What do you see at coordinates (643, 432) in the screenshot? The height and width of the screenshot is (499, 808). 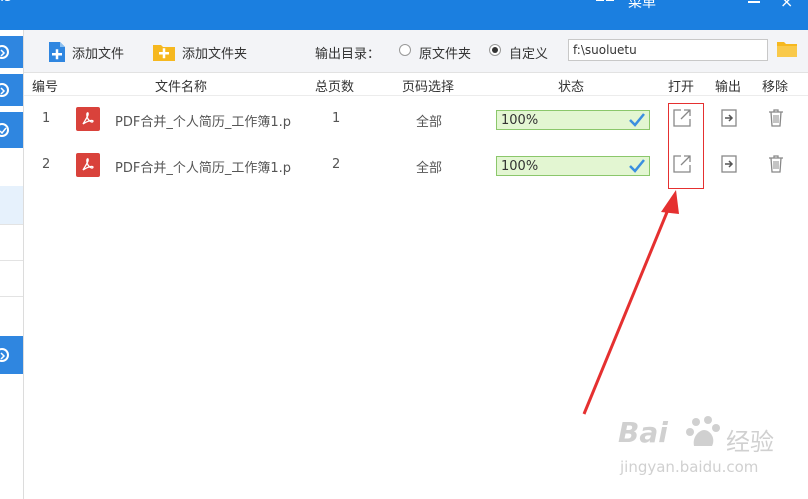 I see `watermark-brand: Bai` at bounding box center [643, 432].